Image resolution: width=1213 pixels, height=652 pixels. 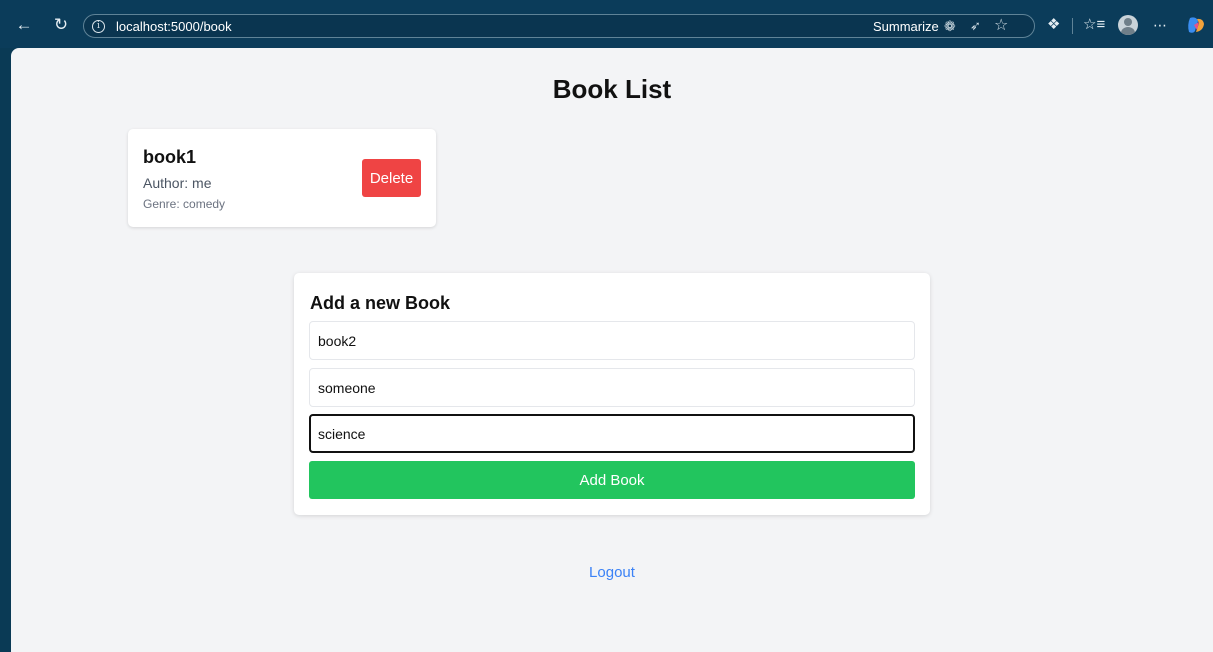 I want to click on refresh-icon: ↻, so click(x=61, y=25).